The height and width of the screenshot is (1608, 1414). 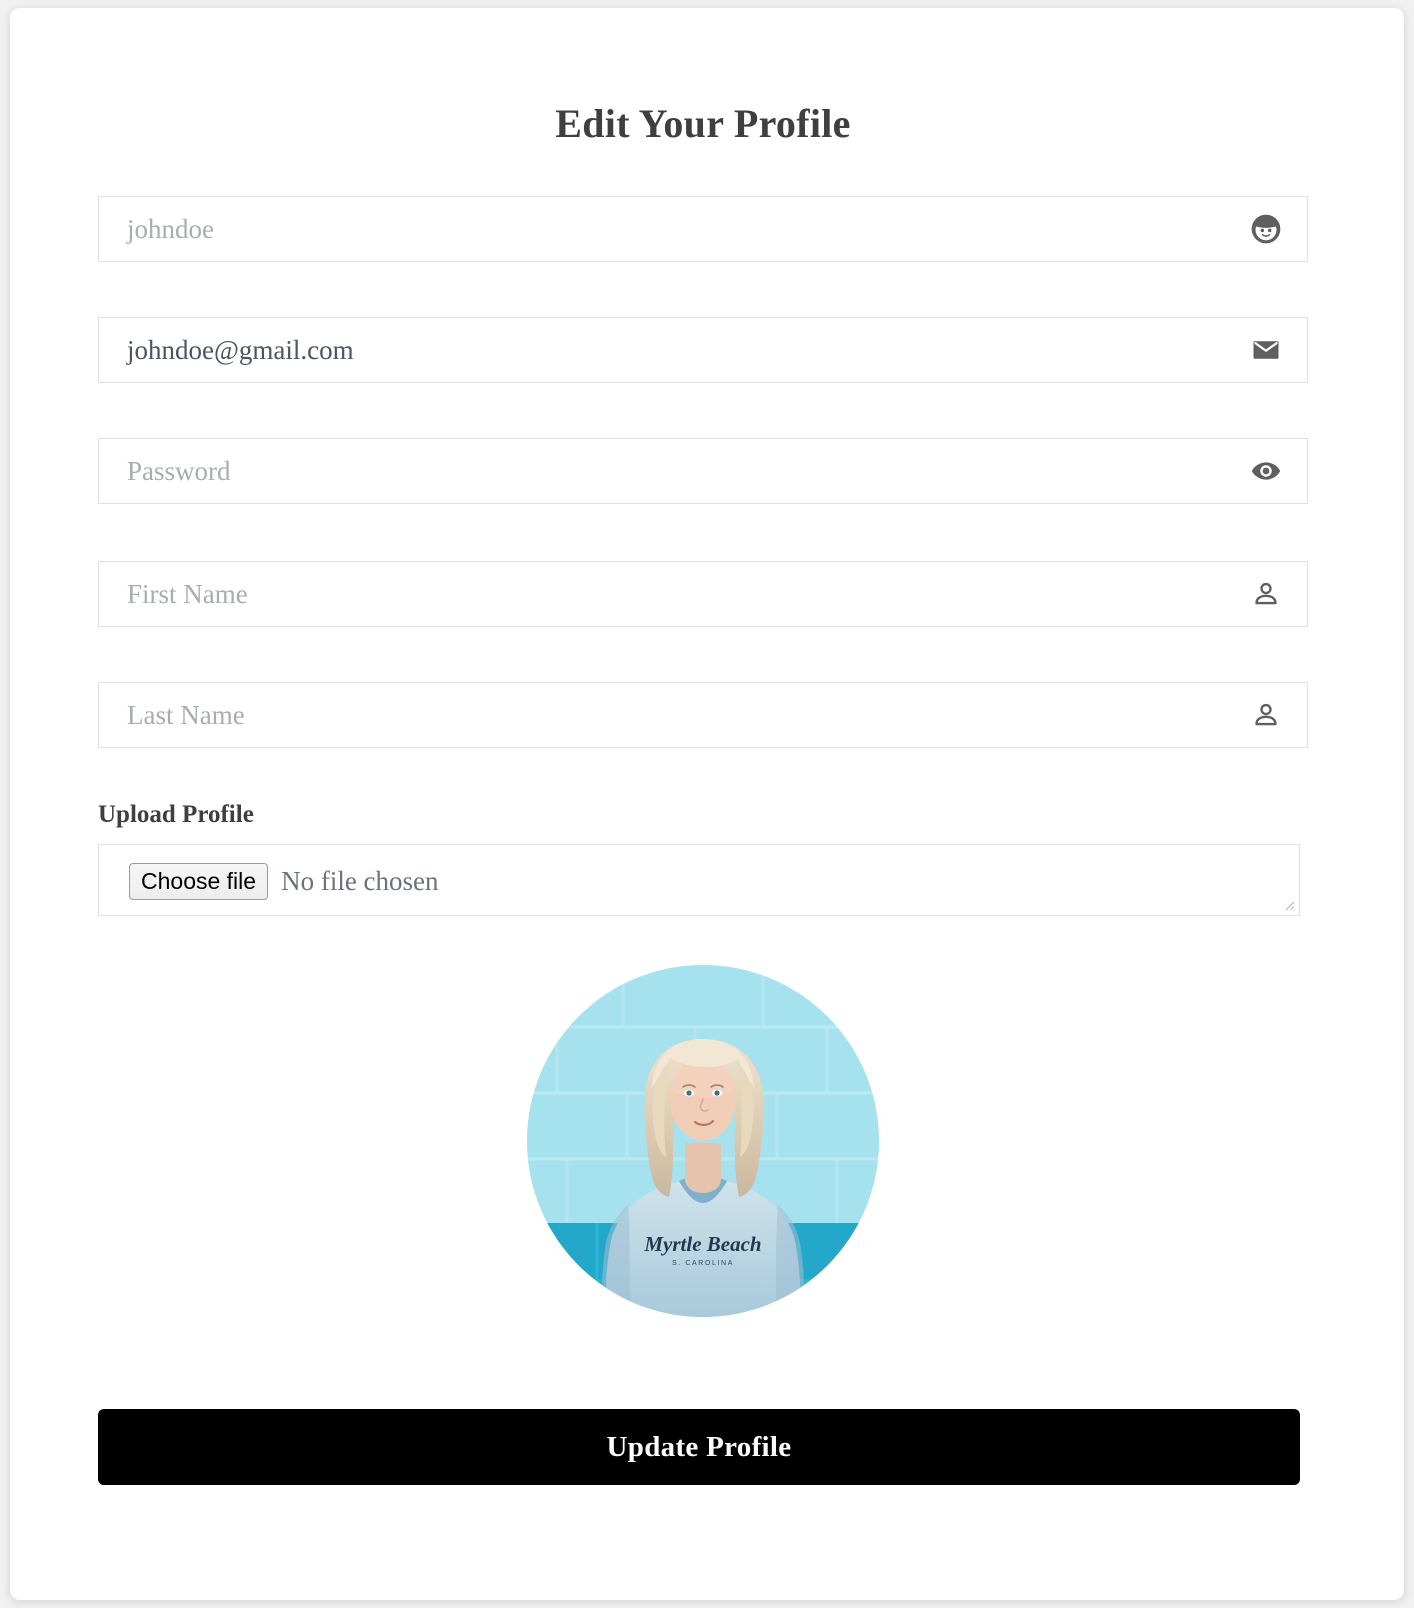 I want to click on first-name-placeholder: First Name, so click(x=187, y=594).